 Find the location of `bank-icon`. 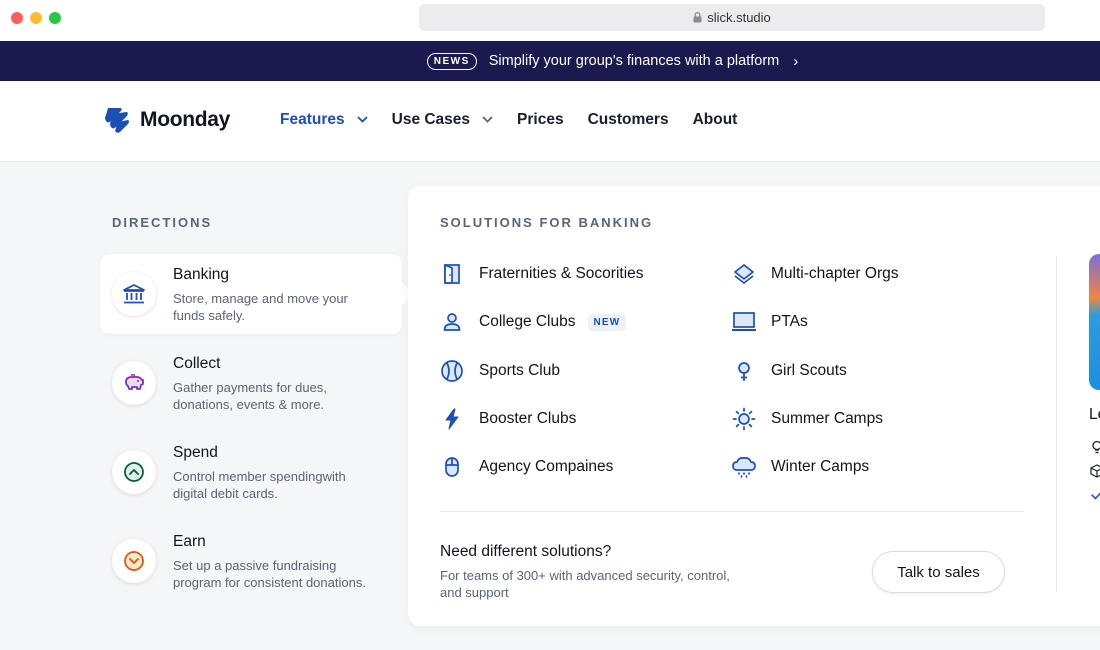

bank-icon is located at coordinates (134, 294).